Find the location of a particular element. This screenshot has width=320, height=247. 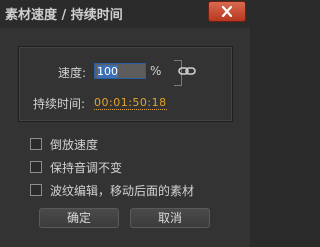

speed-input: 100 is located at coordinates (120, 71).